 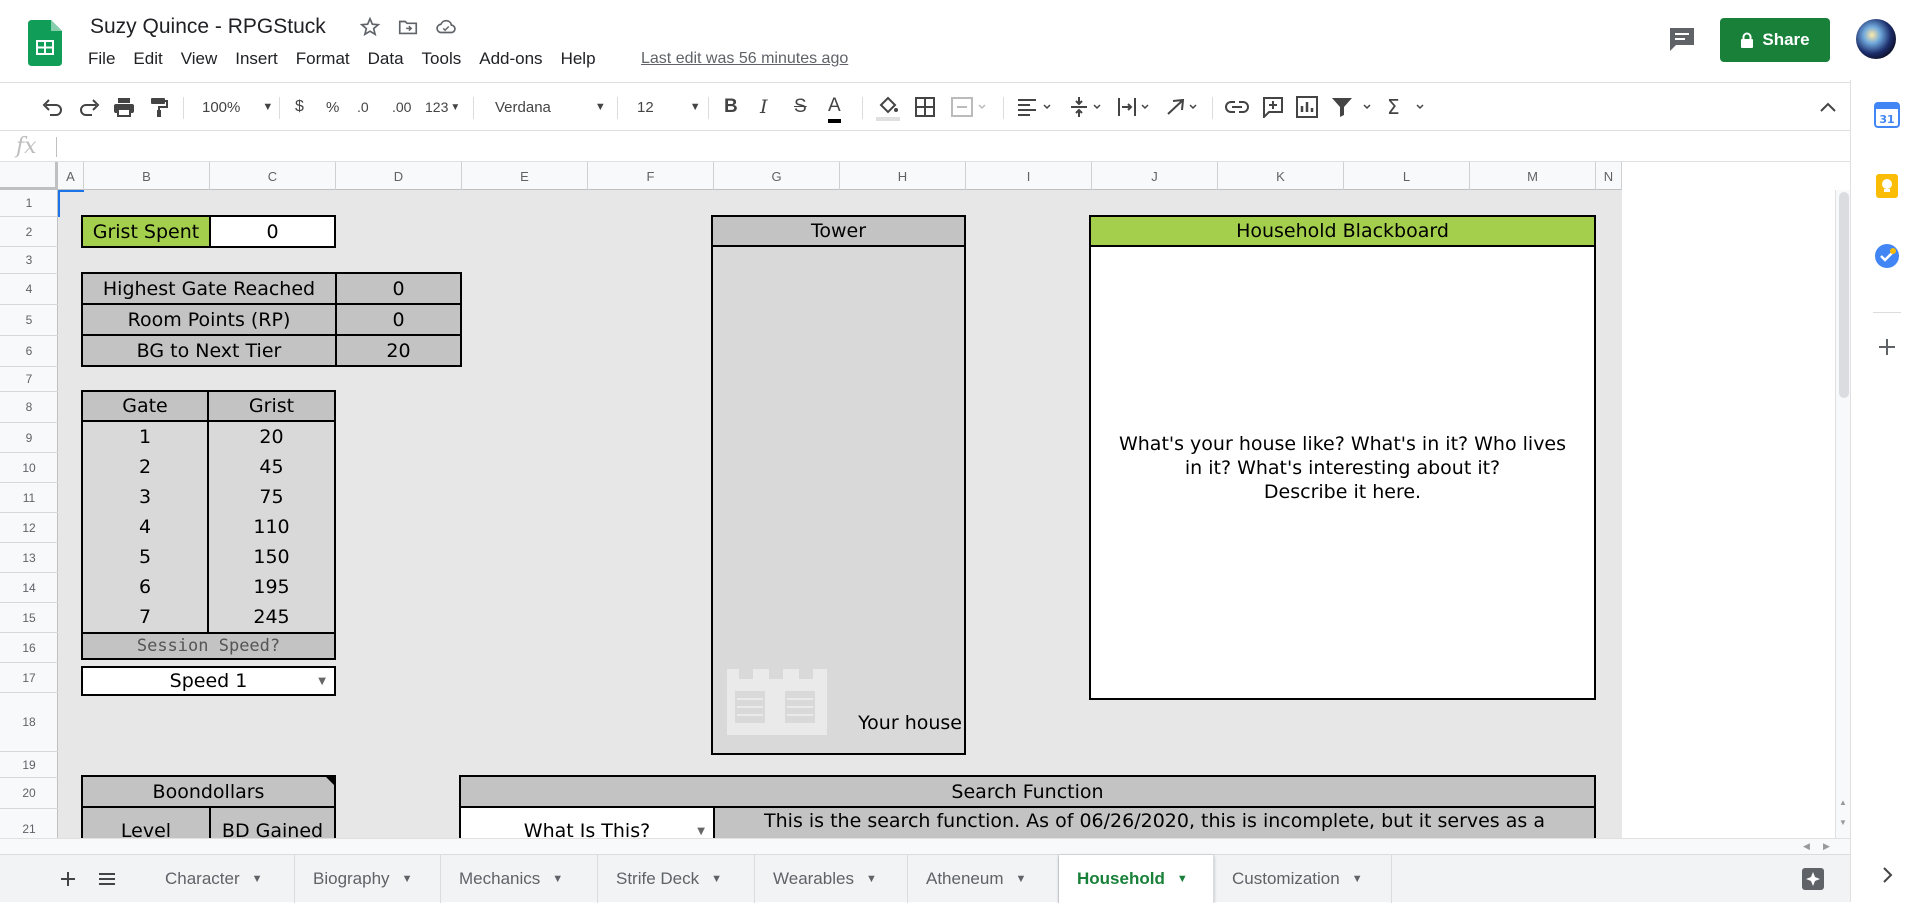 I want to click on text-color-button: A, so click(x=834, y=108).